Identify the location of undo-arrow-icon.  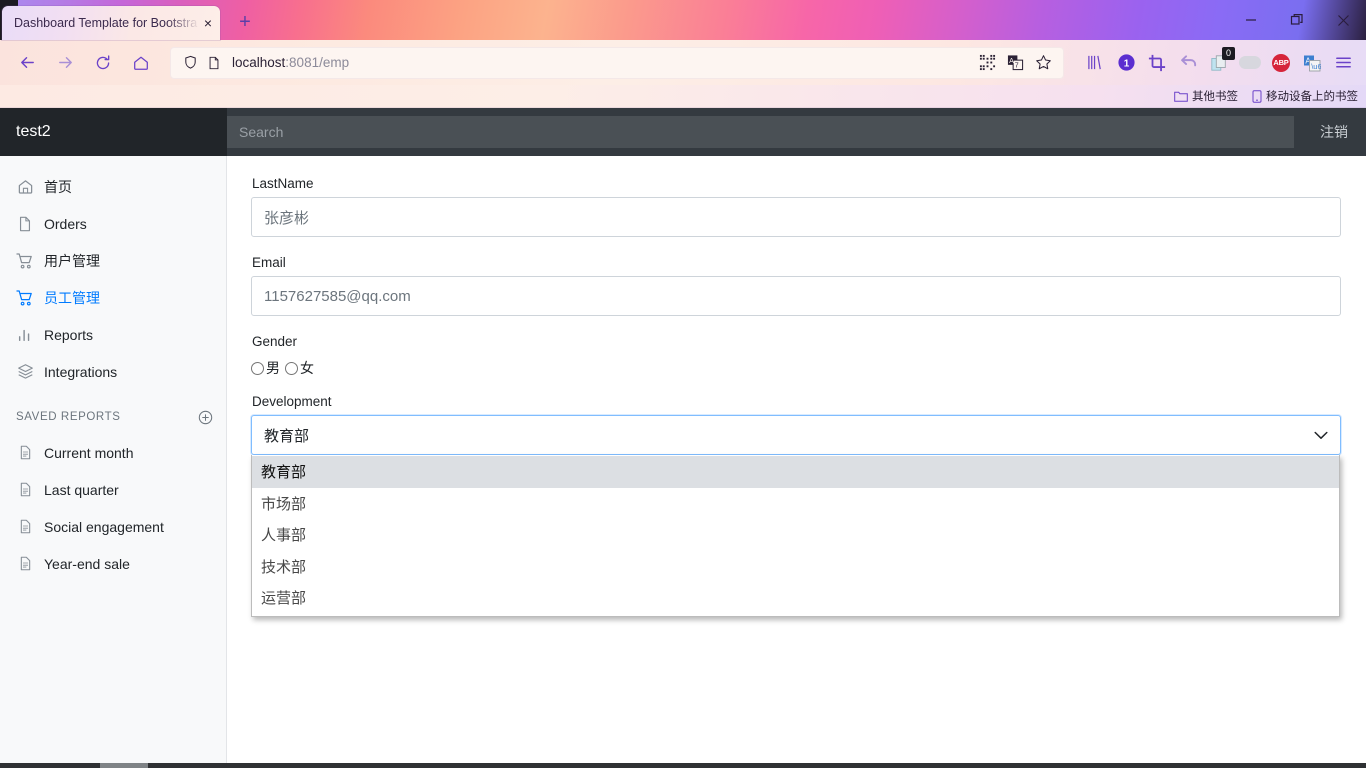
(1188, 63).